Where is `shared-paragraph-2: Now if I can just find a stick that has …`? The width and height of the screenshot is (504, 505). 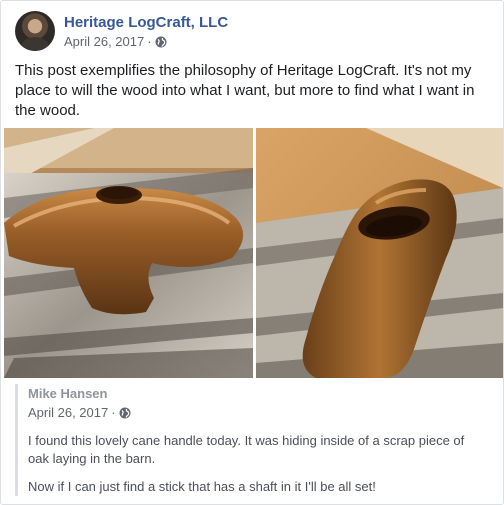
shared-paragraph-2: Now if I can just find a stick that has … is located at coordinates (202, 486).